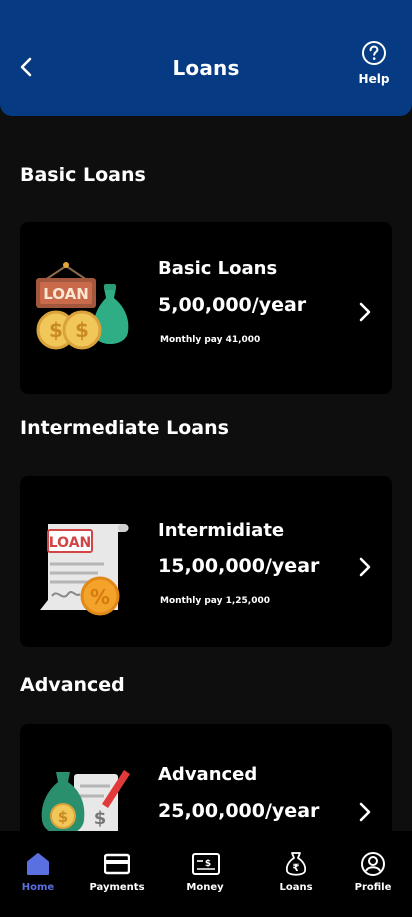  What do you see at coordinates (232, 305) in the screenshot?
I see `loan-card-amount: 5,00,000/year` at bounding box center [232, 305].